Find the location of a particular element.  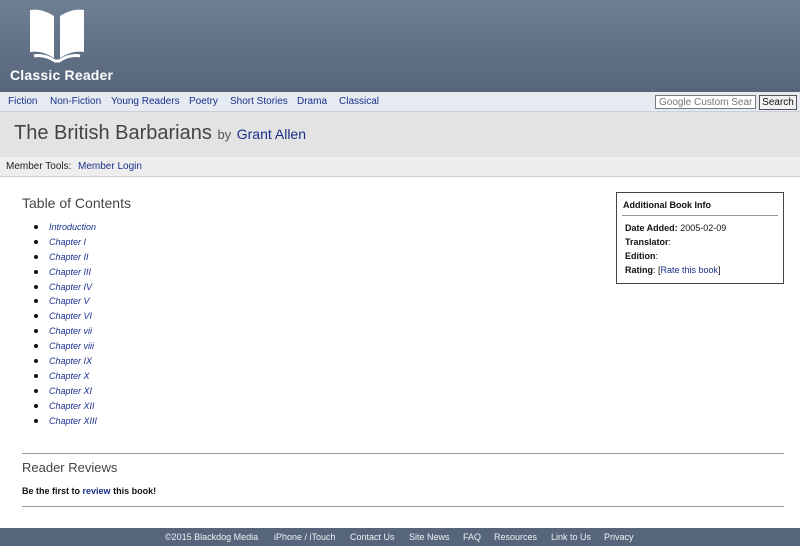

toc-heading: Table of Contents is located at coordinates (76, 203).